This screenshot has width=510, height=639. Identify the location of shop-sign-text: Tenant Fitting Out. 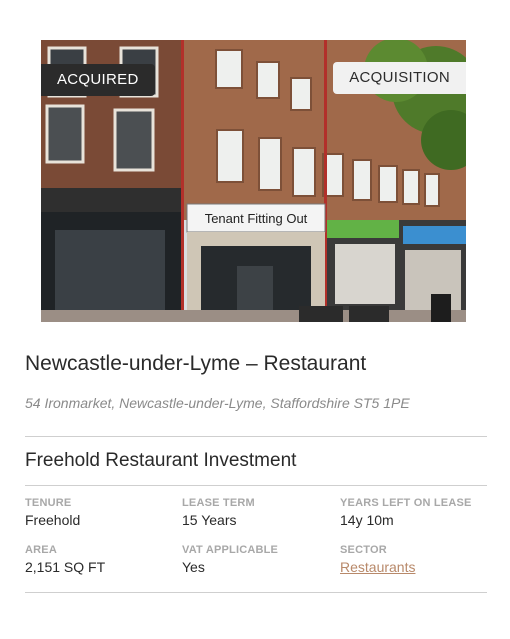
(256, 218).